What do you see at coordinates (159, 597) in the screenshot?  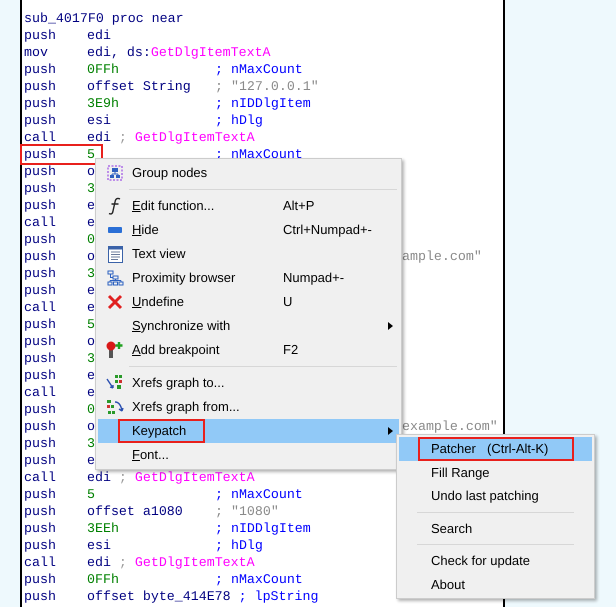 I see `code-operand: offset byte_414E78` at bounding box center [159, 597].